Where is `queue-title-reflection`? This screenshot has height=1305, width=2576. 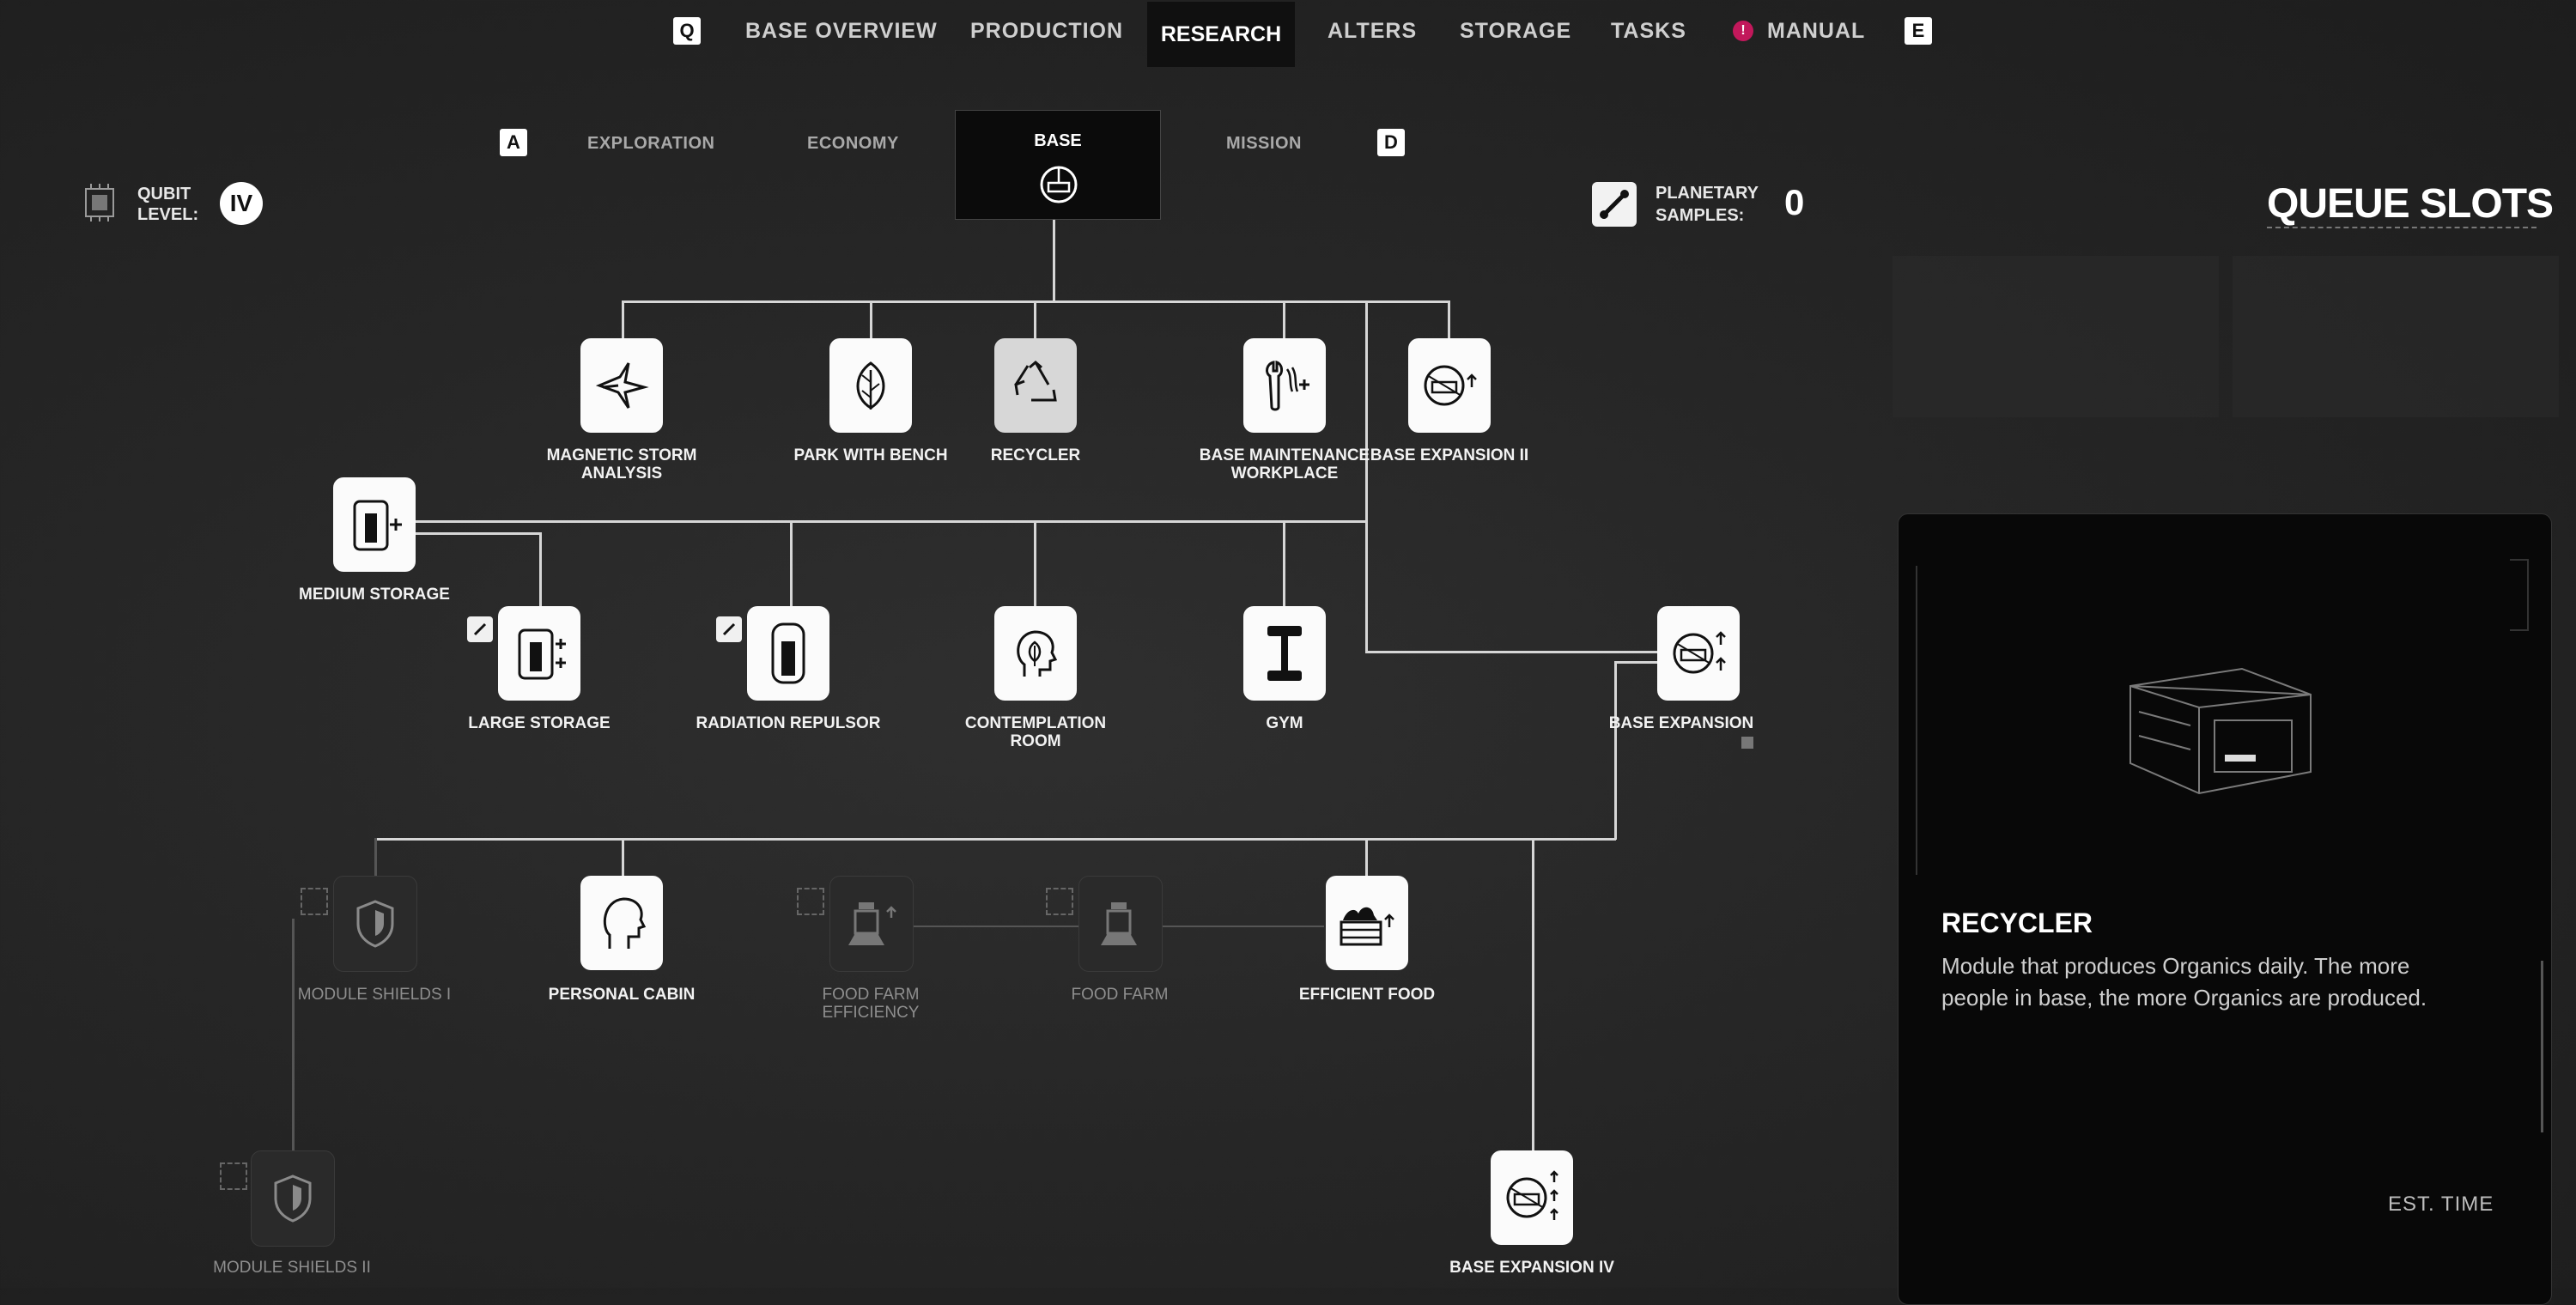
queue-title-reflection is located at coordinates (2402, 231).